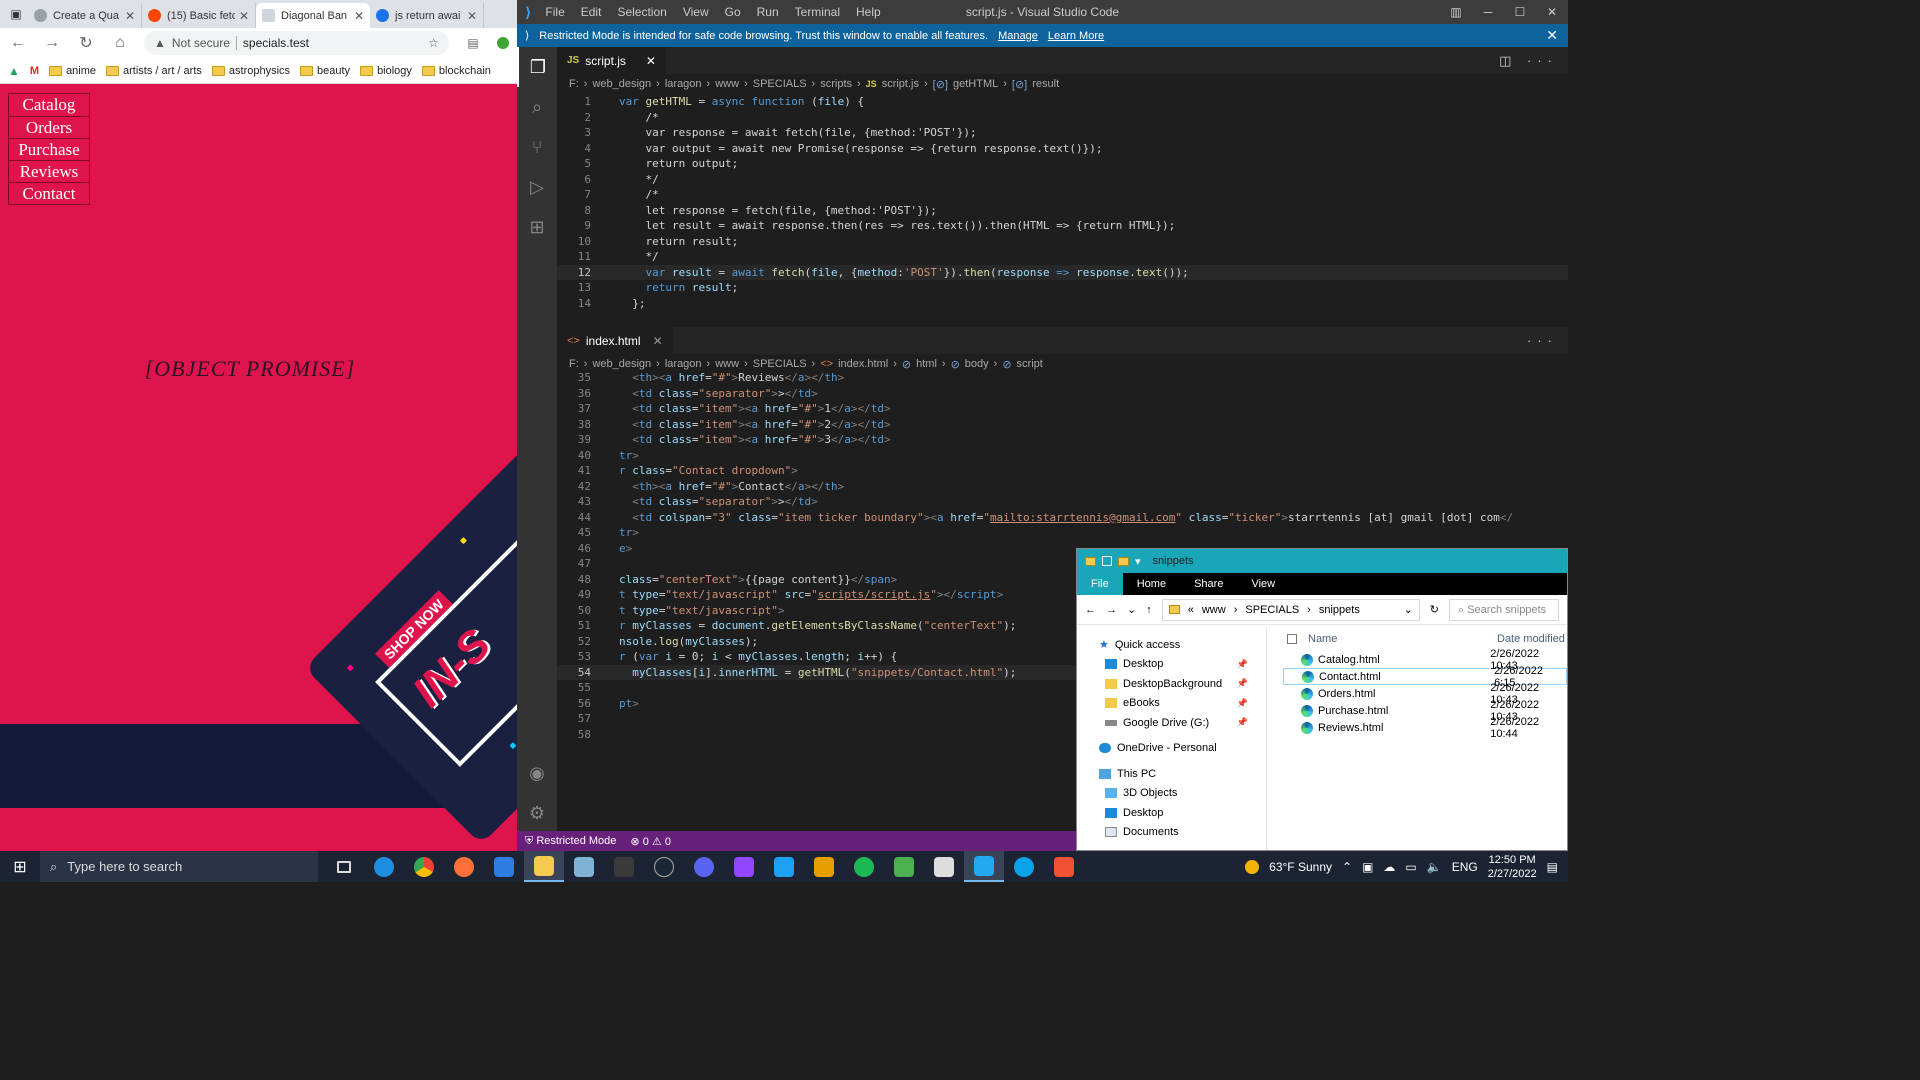 Image resolution: width=1920 pixels, height=1080 pixels. Describe the element at coordinates (650, 841) in the screenshot. I see `problems-status: ⊗ 0 ⚠ 0` at that location.